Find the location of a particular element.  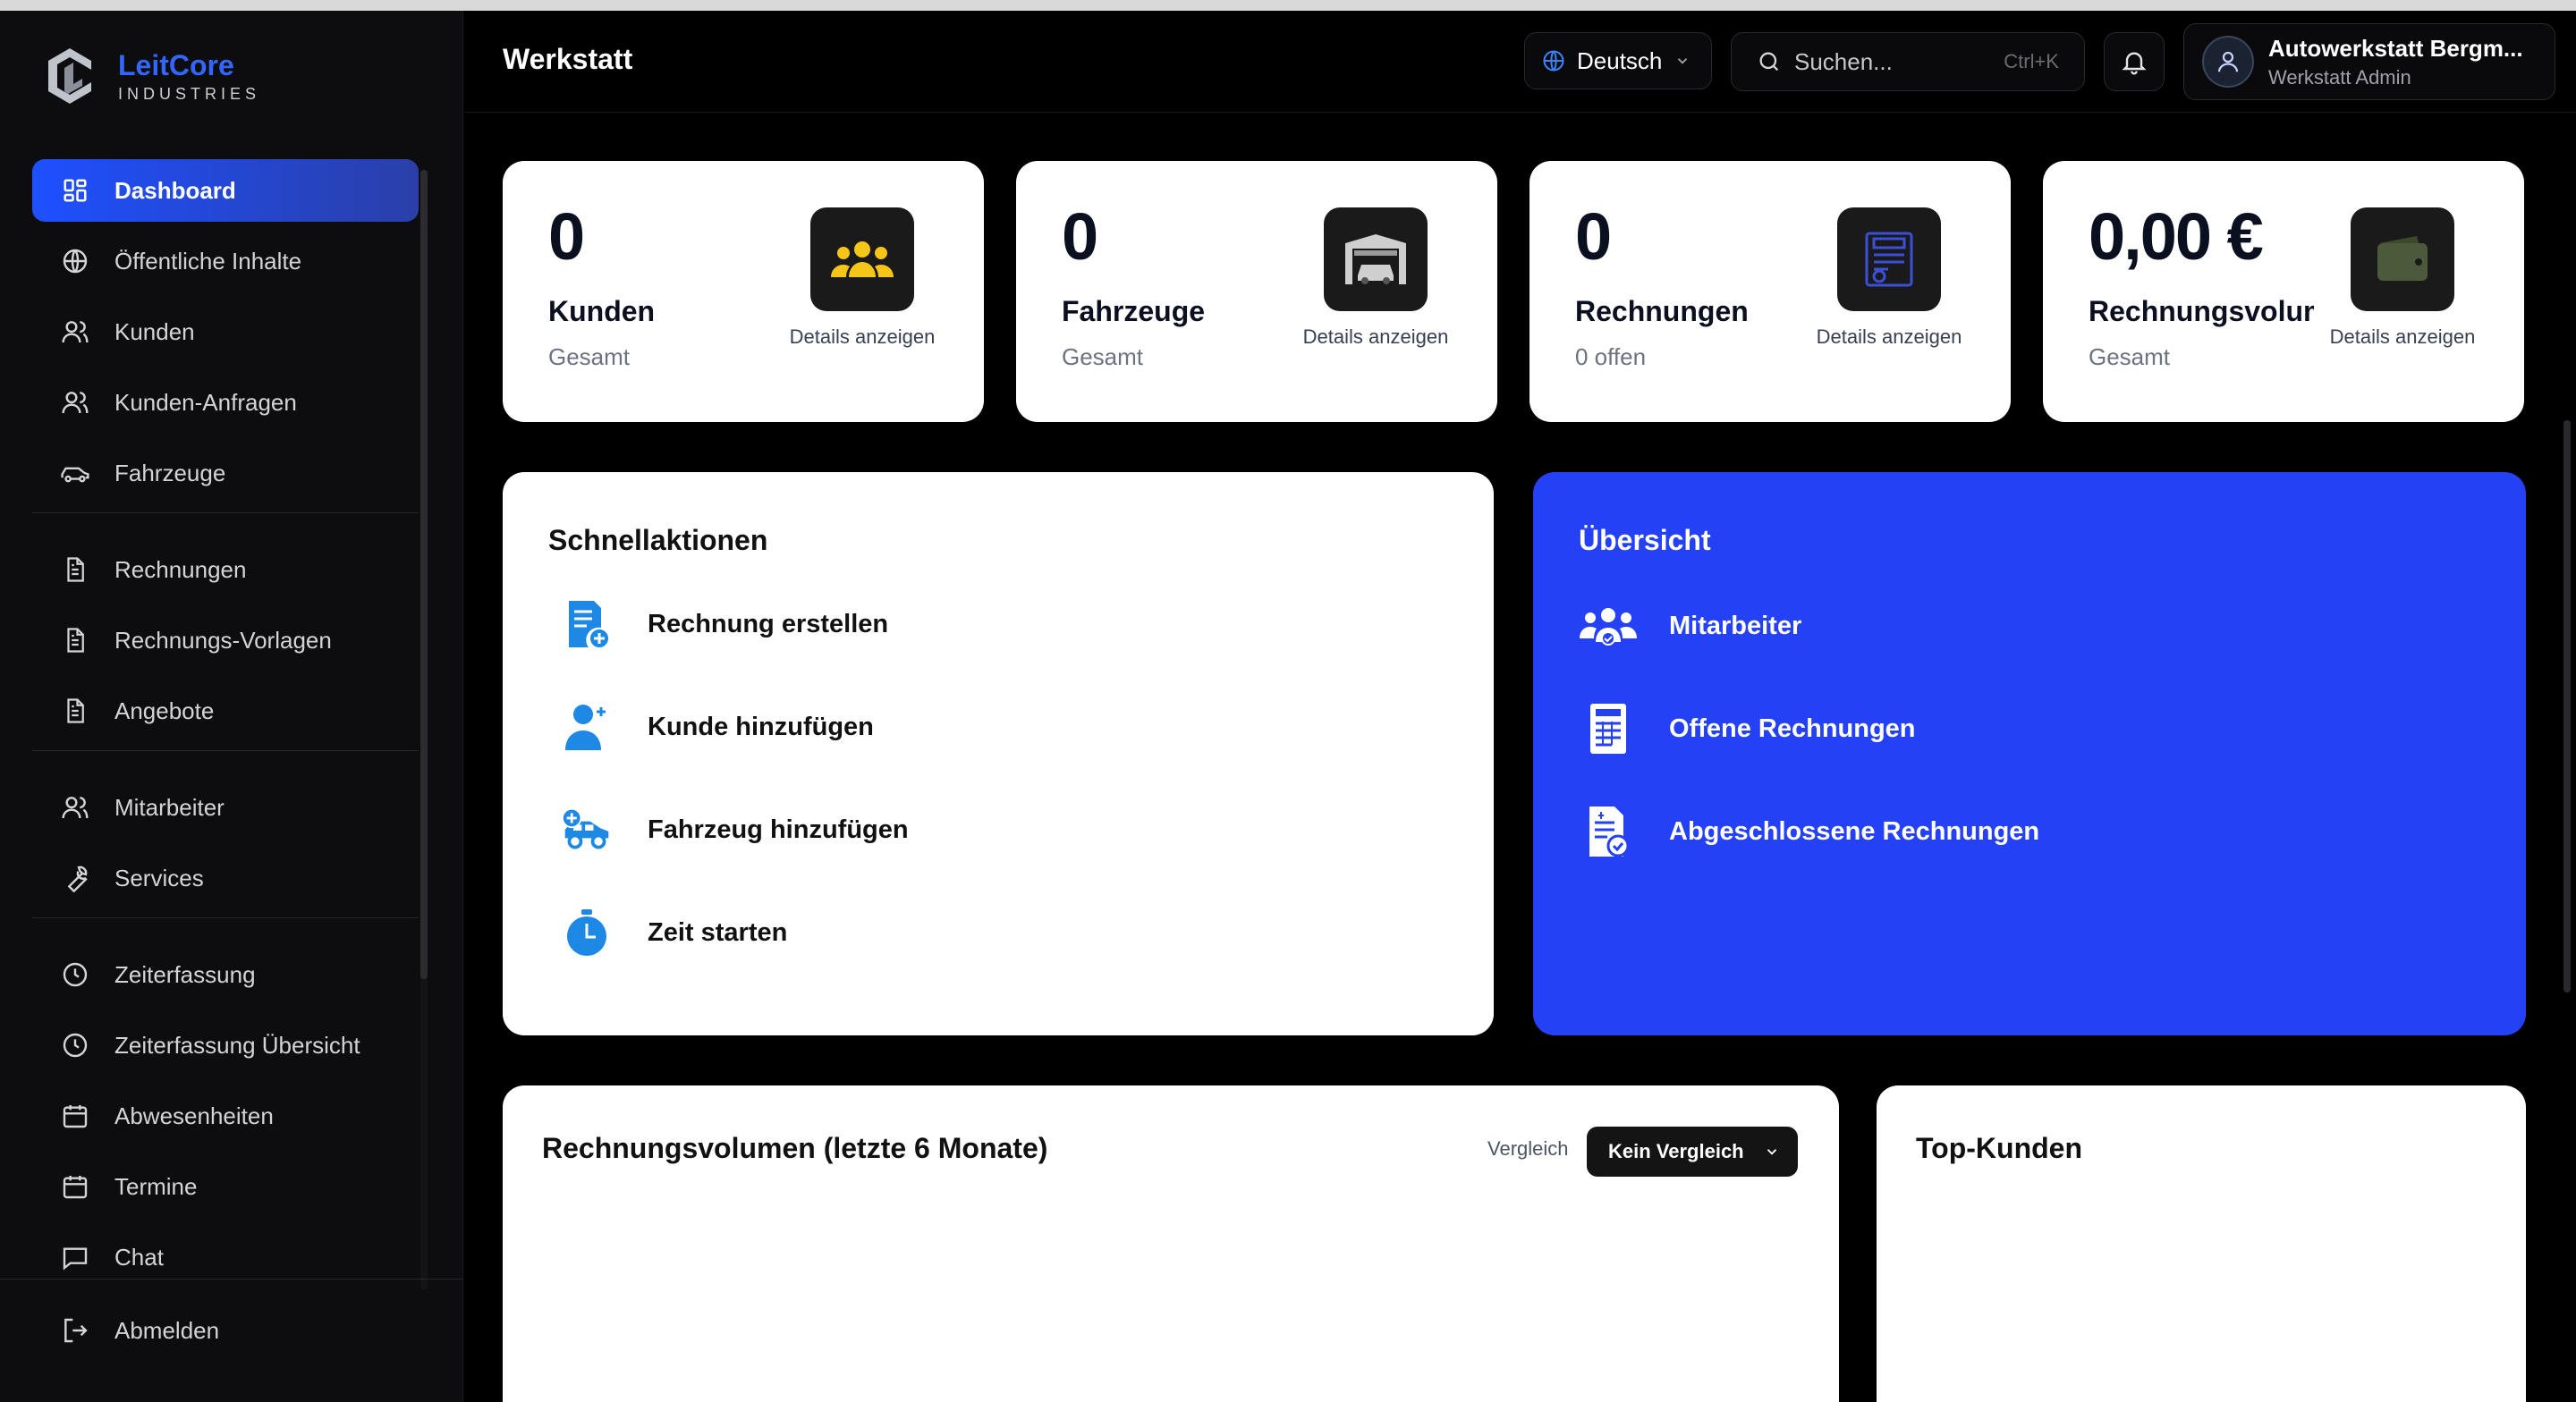

user-menu: Autowerkstatt Bergm... Werkstatt Admin is located at coordinates (2369, 61).